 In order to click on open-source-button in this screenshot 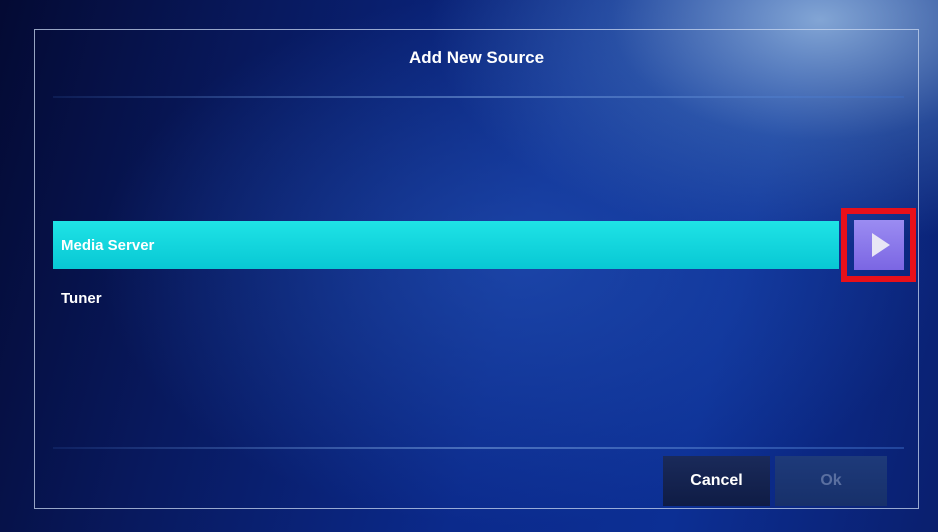, I will do `click(878, 245)`.